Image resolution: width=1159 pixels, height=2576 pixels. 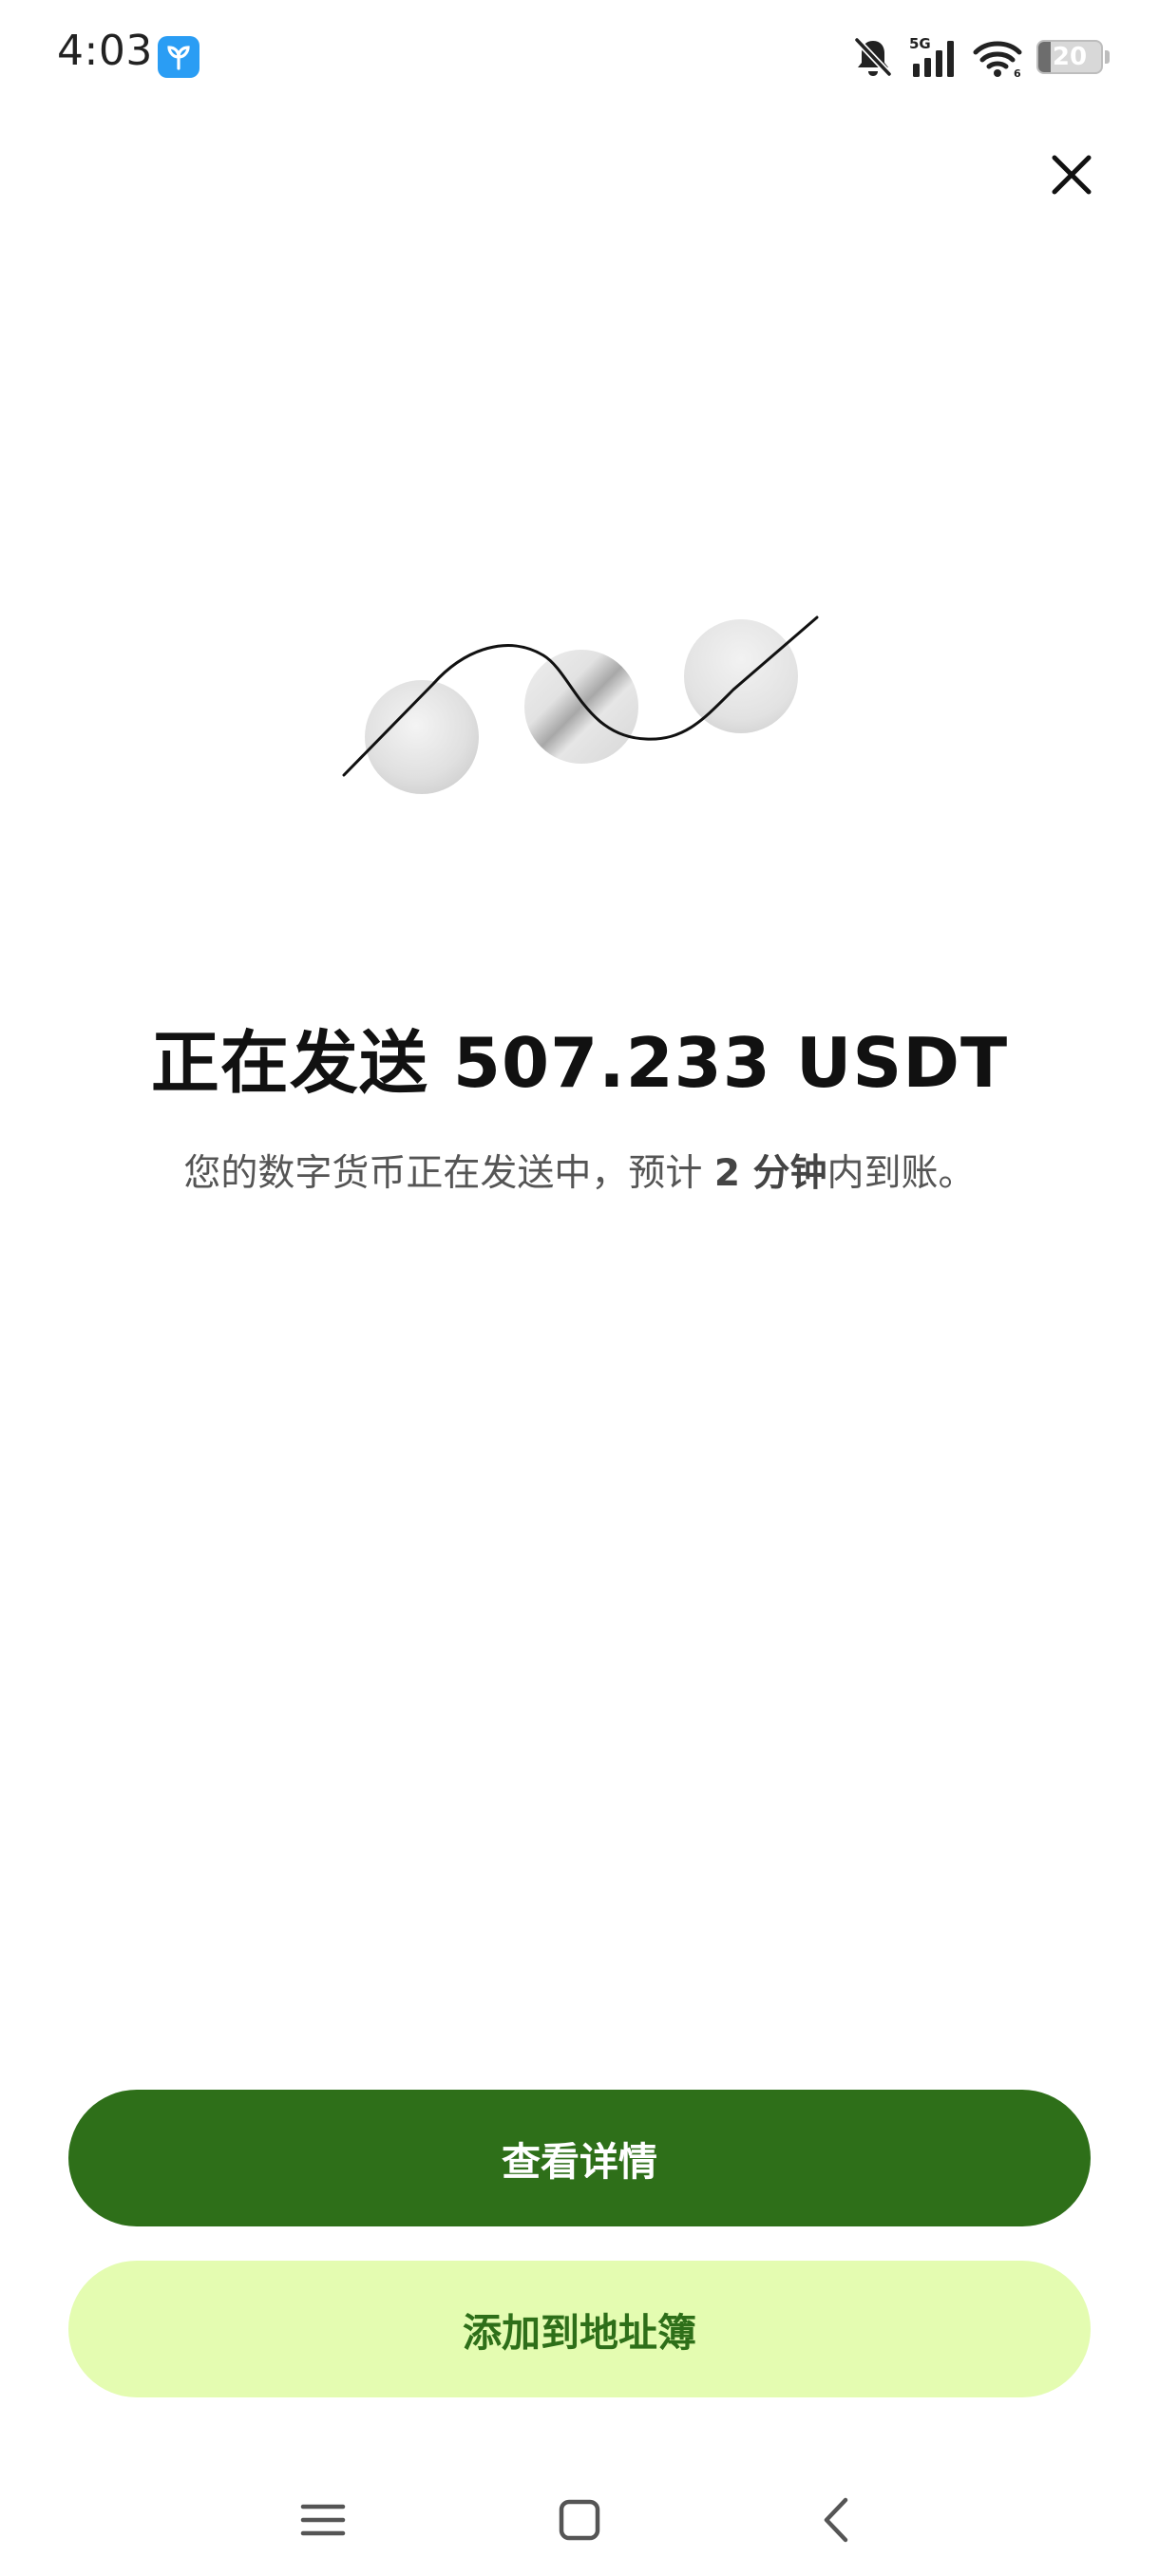 I want to click on svg-text: 5G, so click(x=920, y=43).